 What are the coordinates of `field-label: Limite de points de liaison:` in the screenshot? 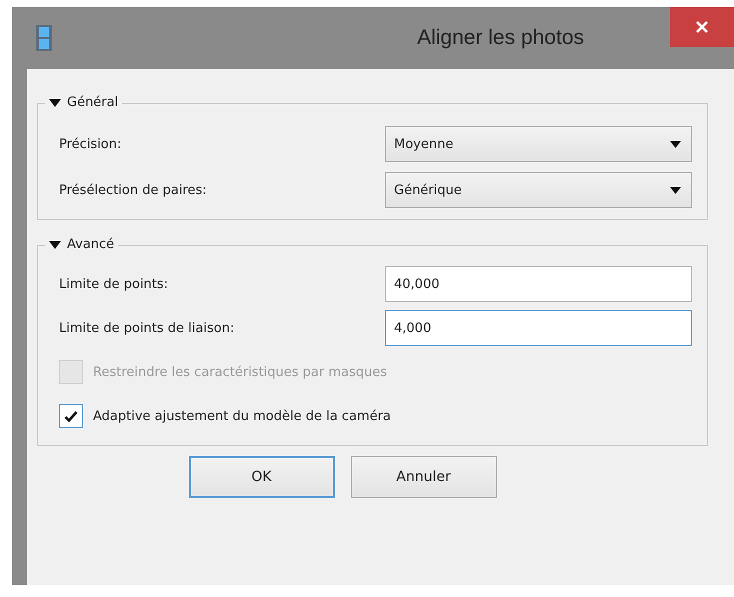 It's located at (147, 328).